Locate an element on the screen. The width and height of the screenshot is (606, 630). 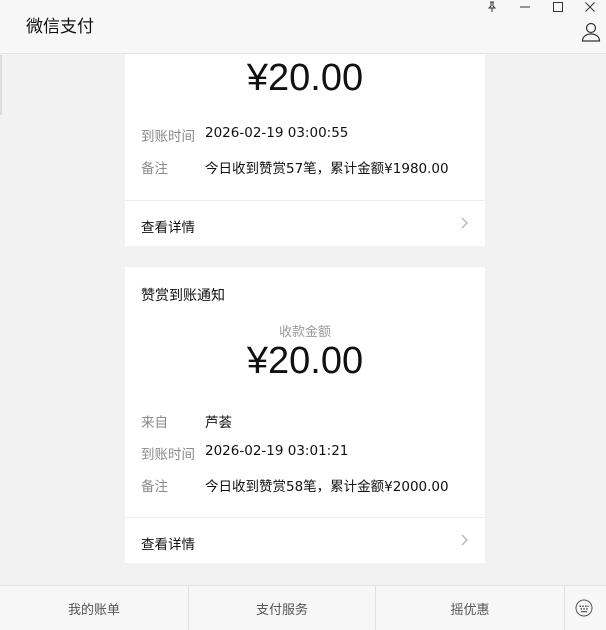
row-label: 来自 is located at coordinates (154, 423).